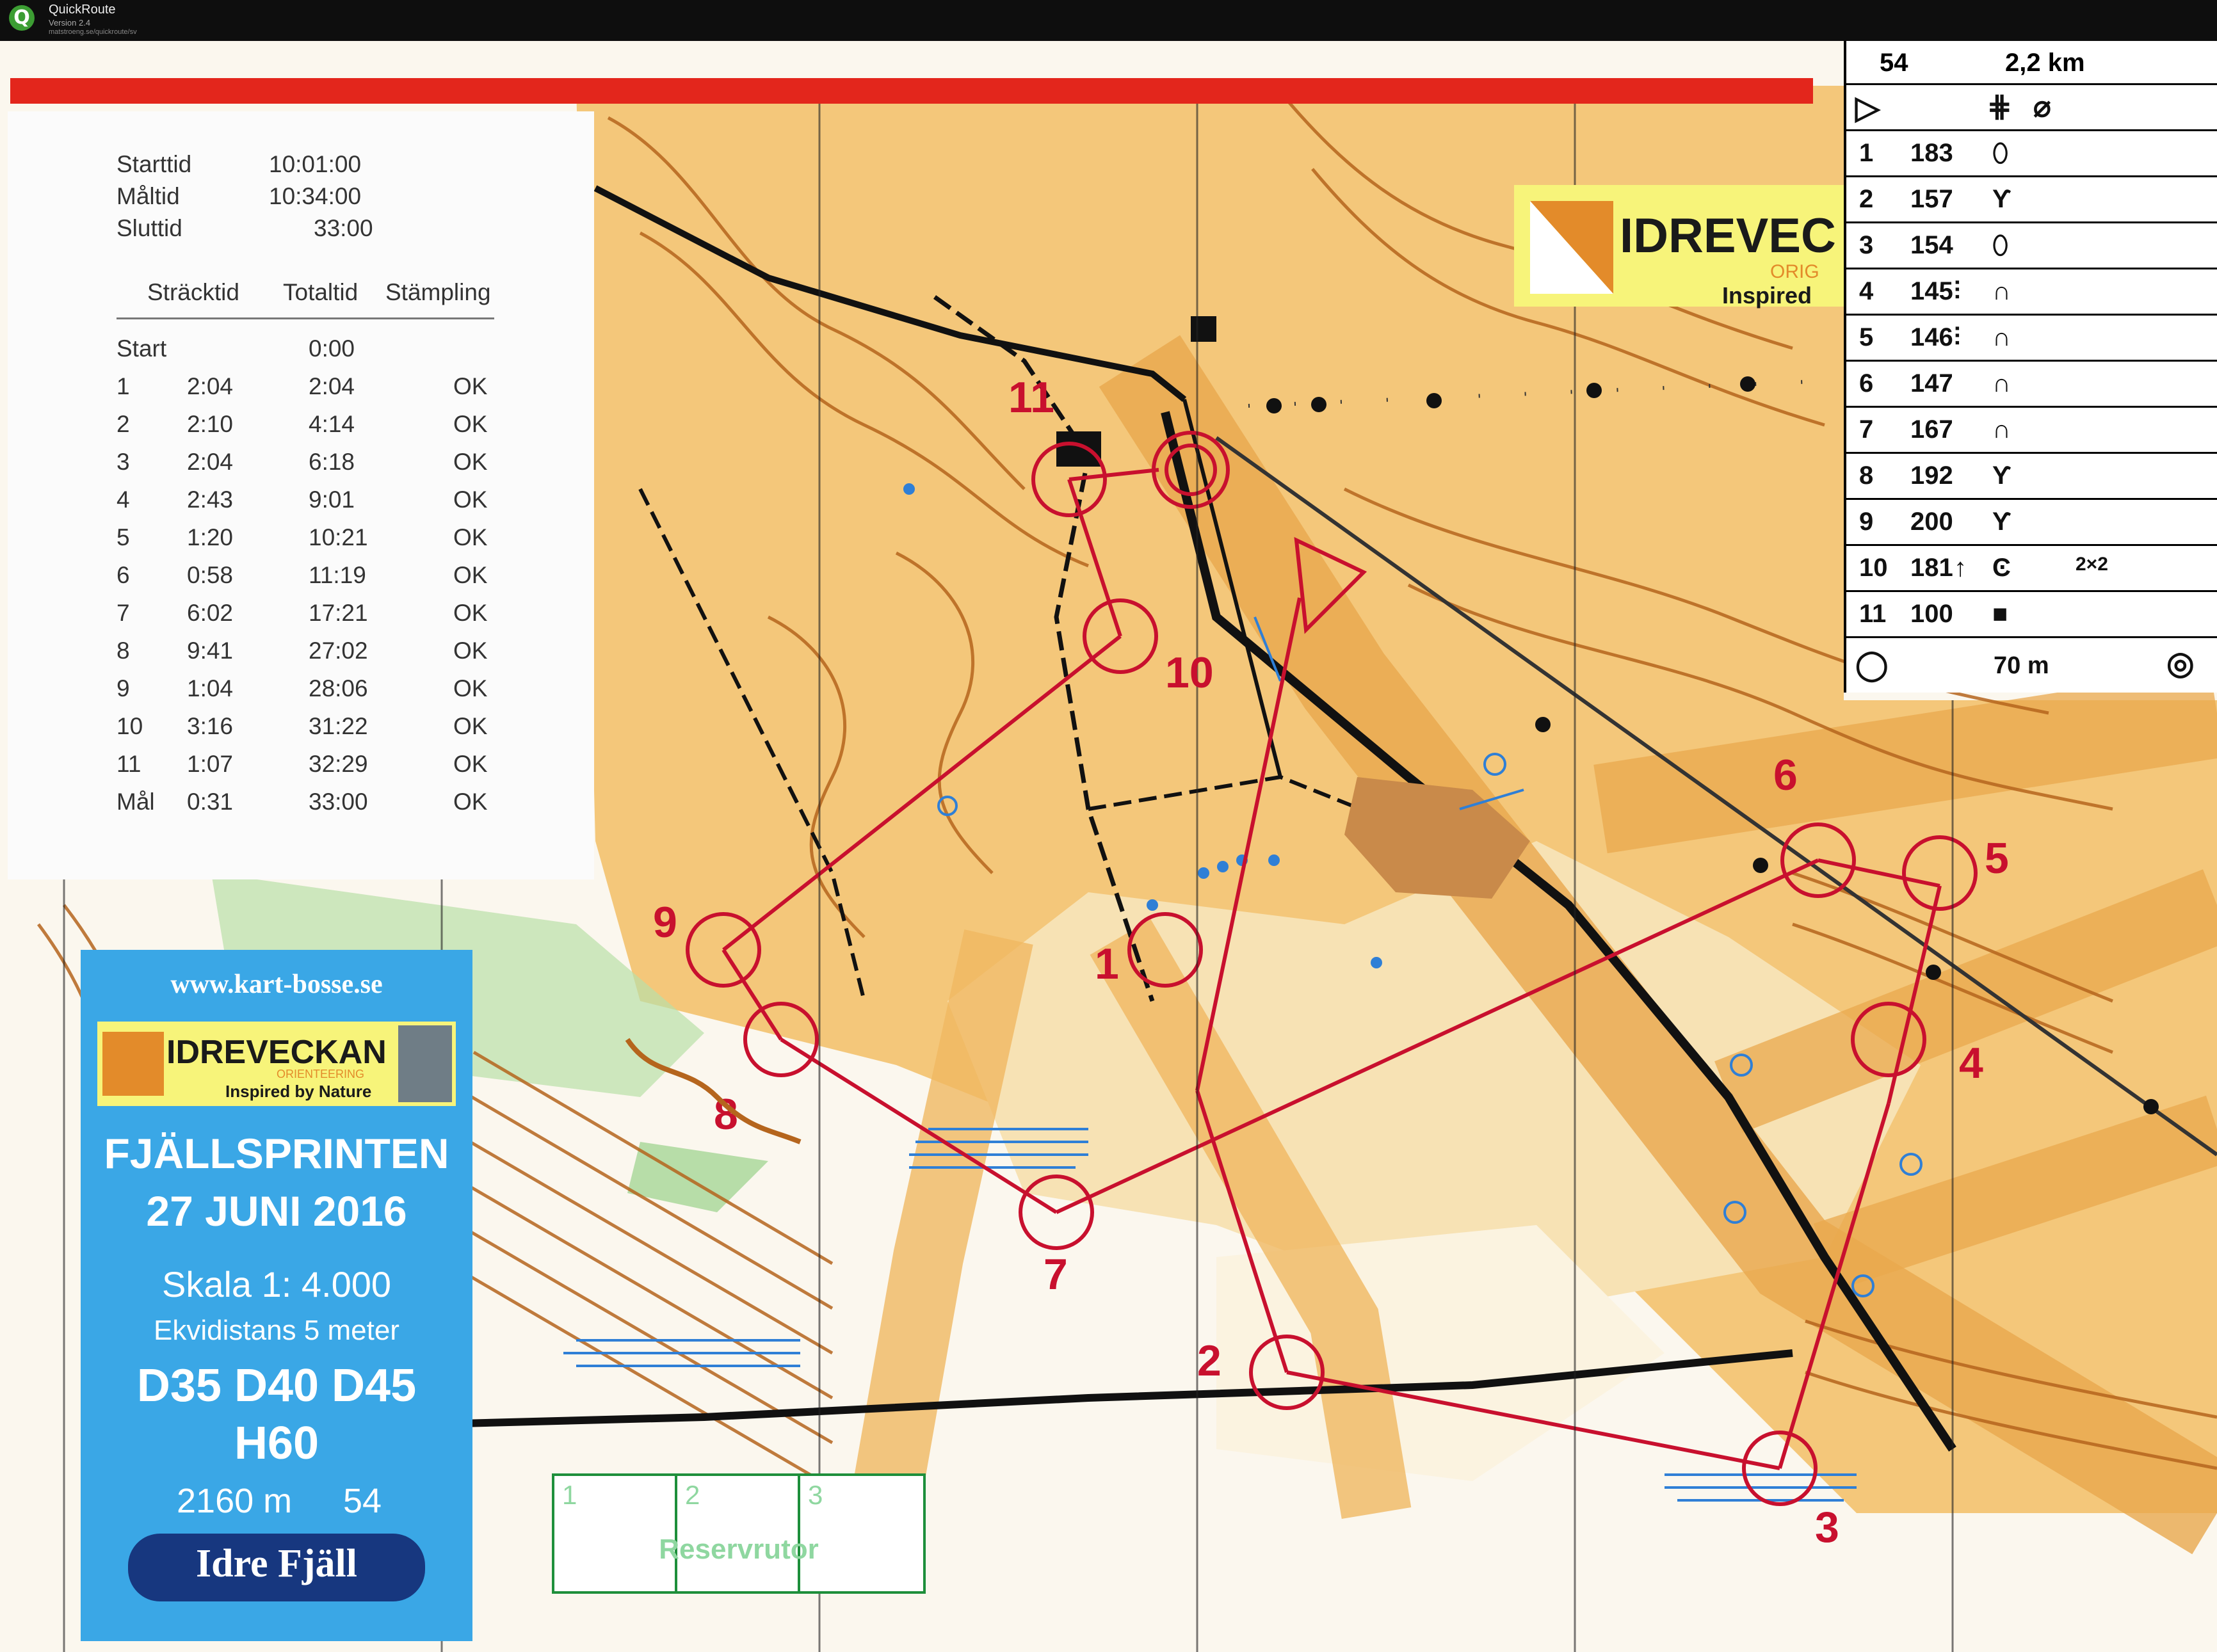 This screenshot has width=2217, height=1652. I want to click on split-leg-time: 2:10, so click(210, 424).